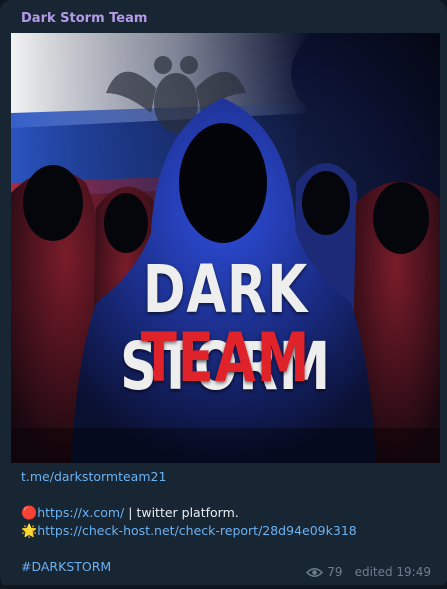 This screenshot has width=447, height=589. I want to click on sender-name: Dark Storm Team, so click(84, 18).